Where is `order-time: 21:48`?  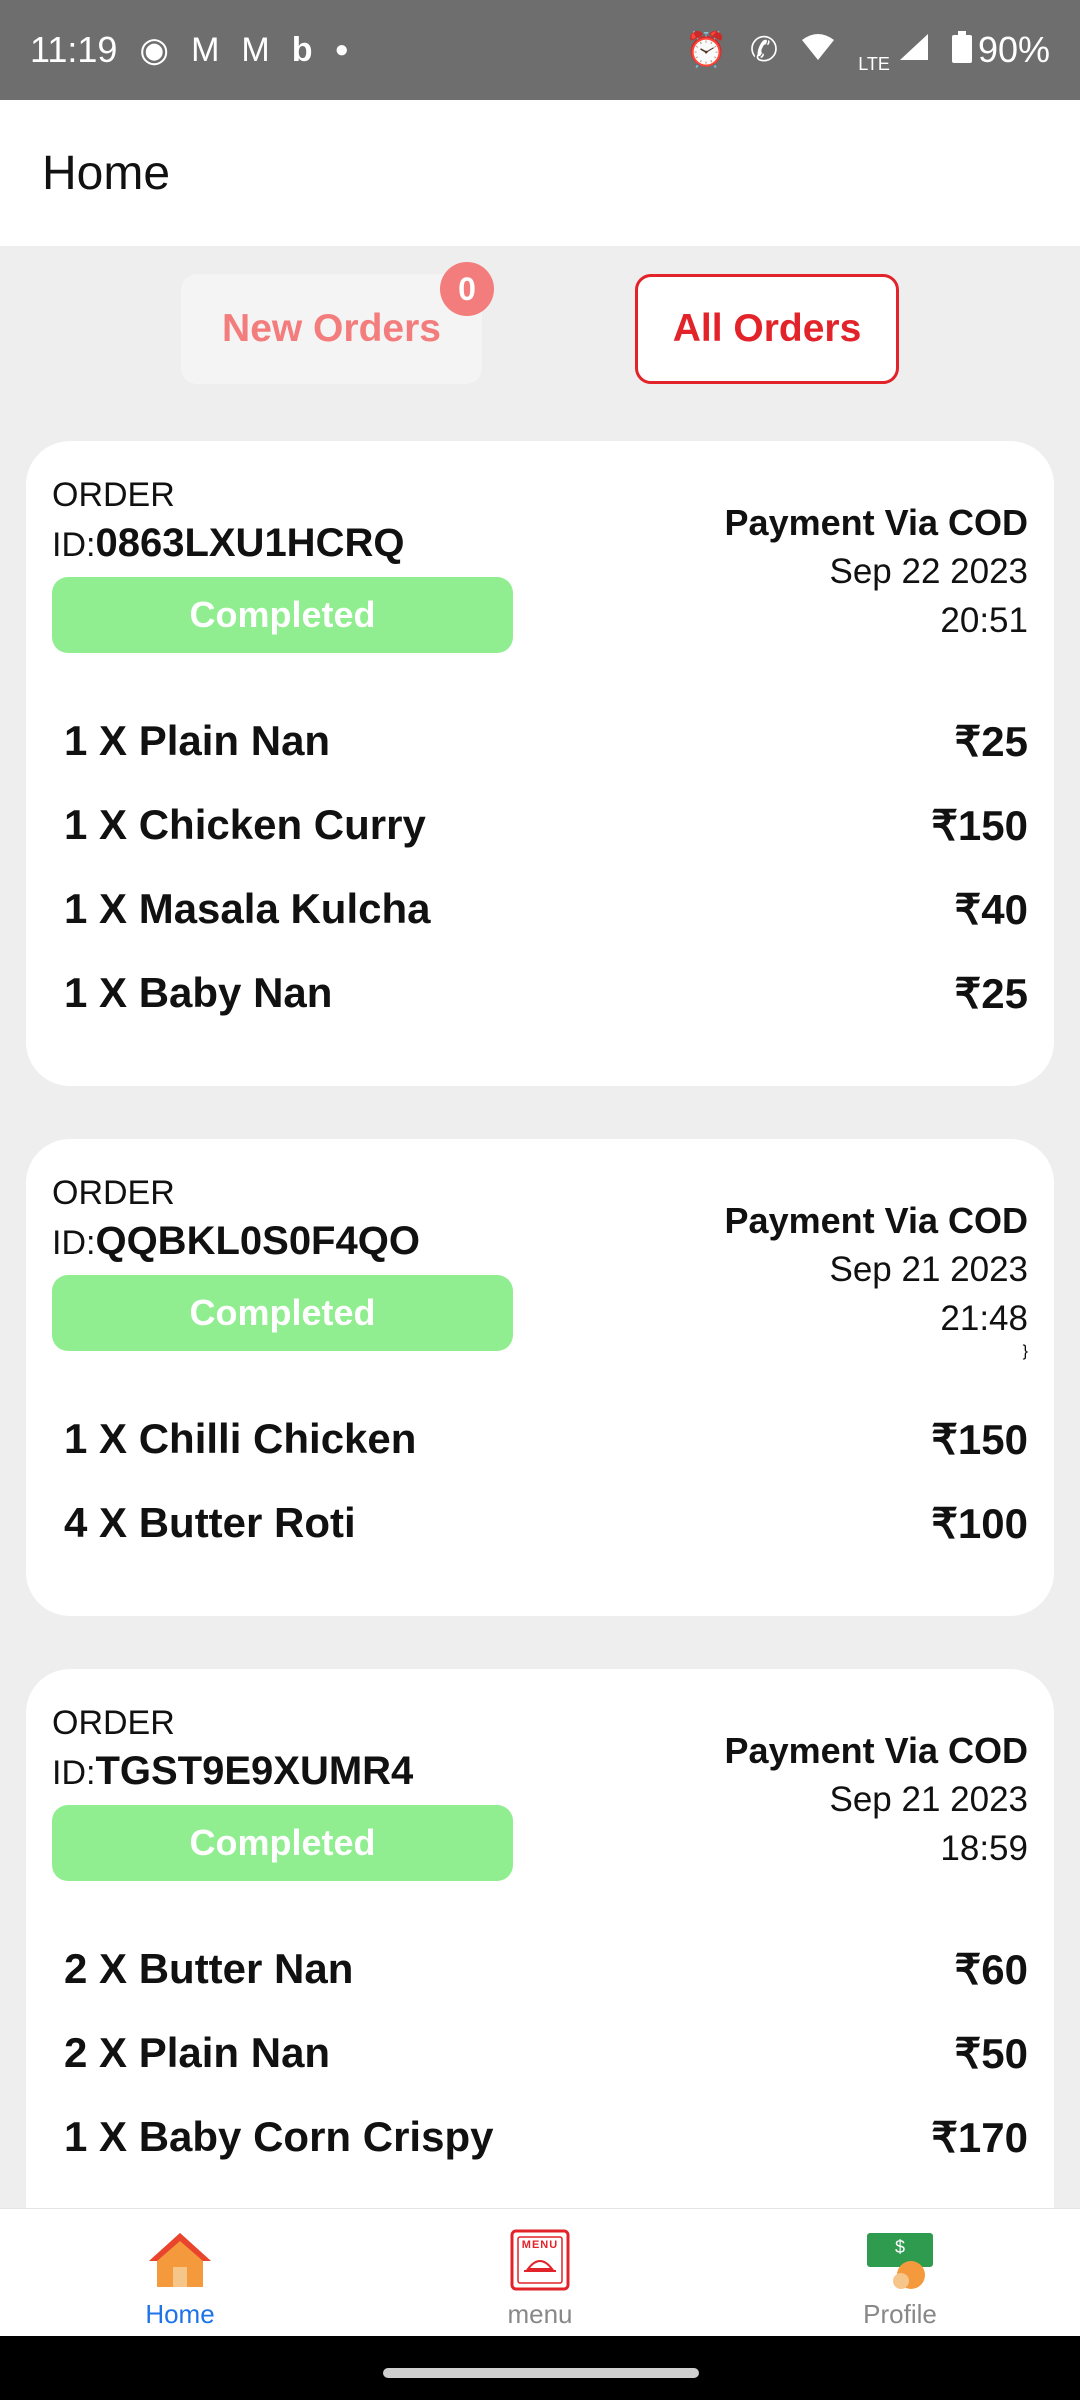 order-time: 21:48 is located at coordinates (984, 1318).